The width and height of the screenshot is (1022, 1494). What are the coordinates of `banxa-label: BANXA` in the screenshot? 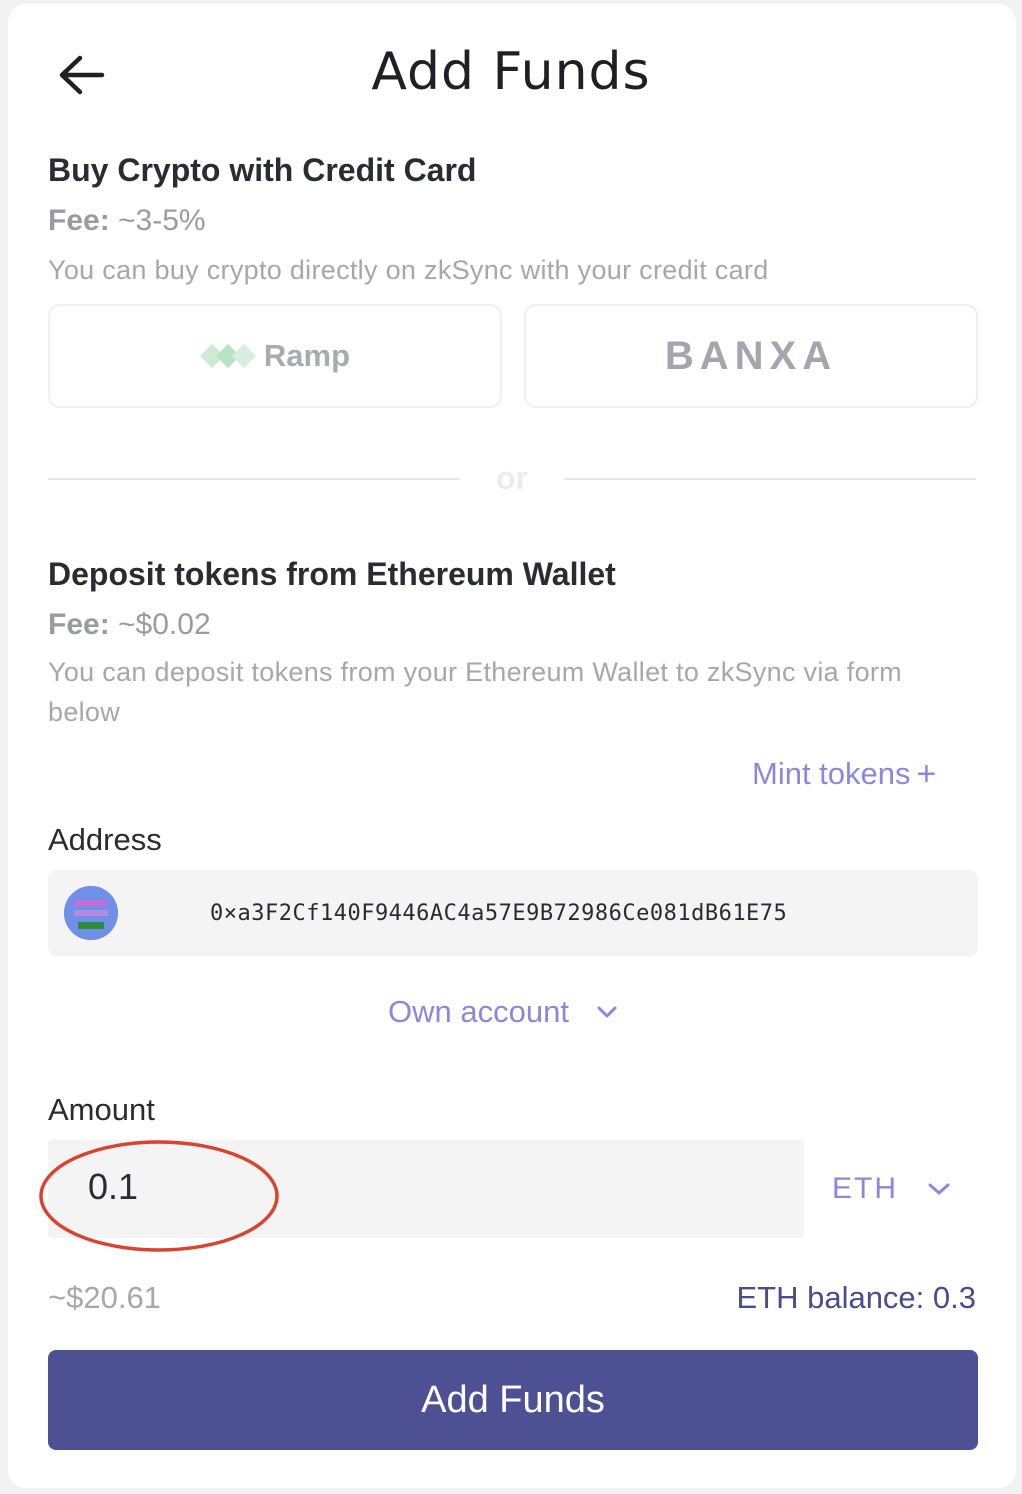 It's located at (751, 355).